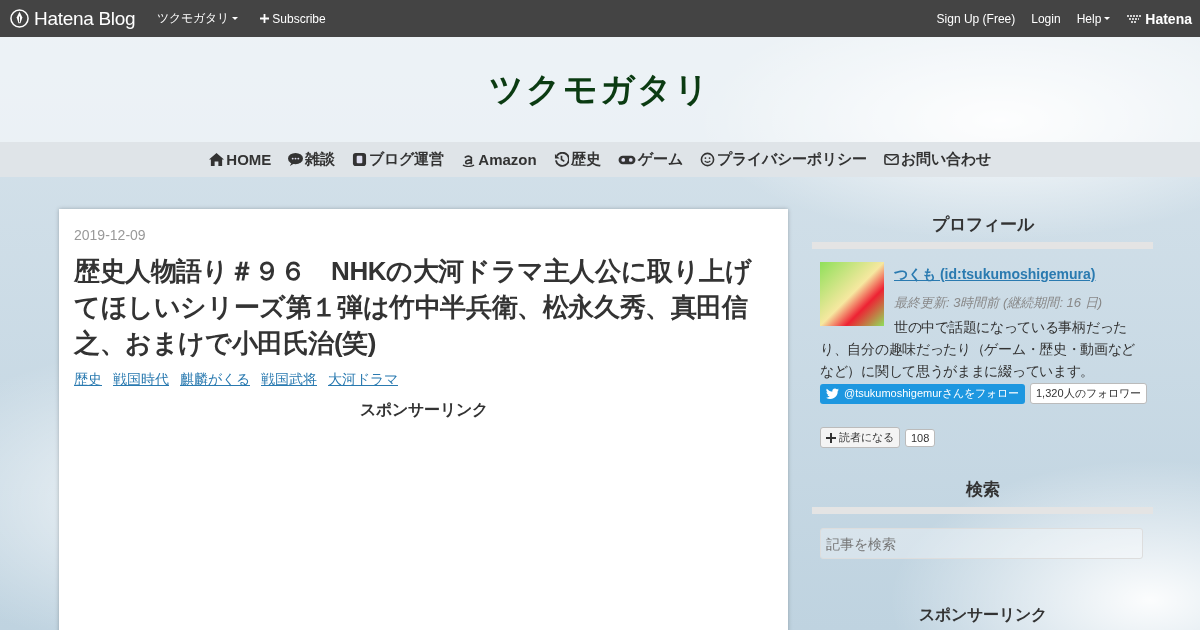 This screenshot has width=1200, height=630. Describe the element at coordinates (920, 437) in the screenshot. I see `reader-count: 108` at that location.